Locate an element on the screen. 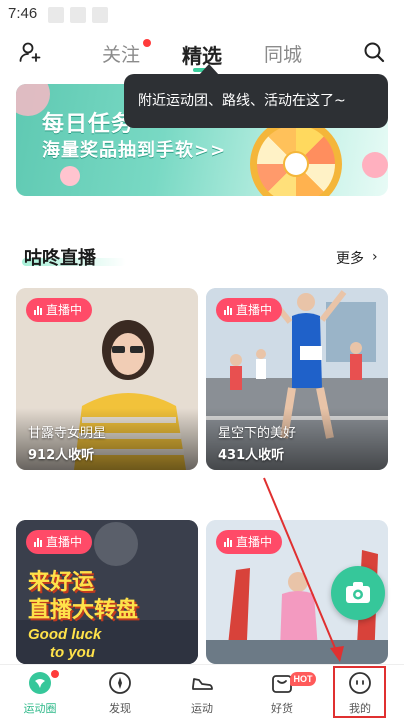  tab-following: 关注 is located at coordinates (121, 53).